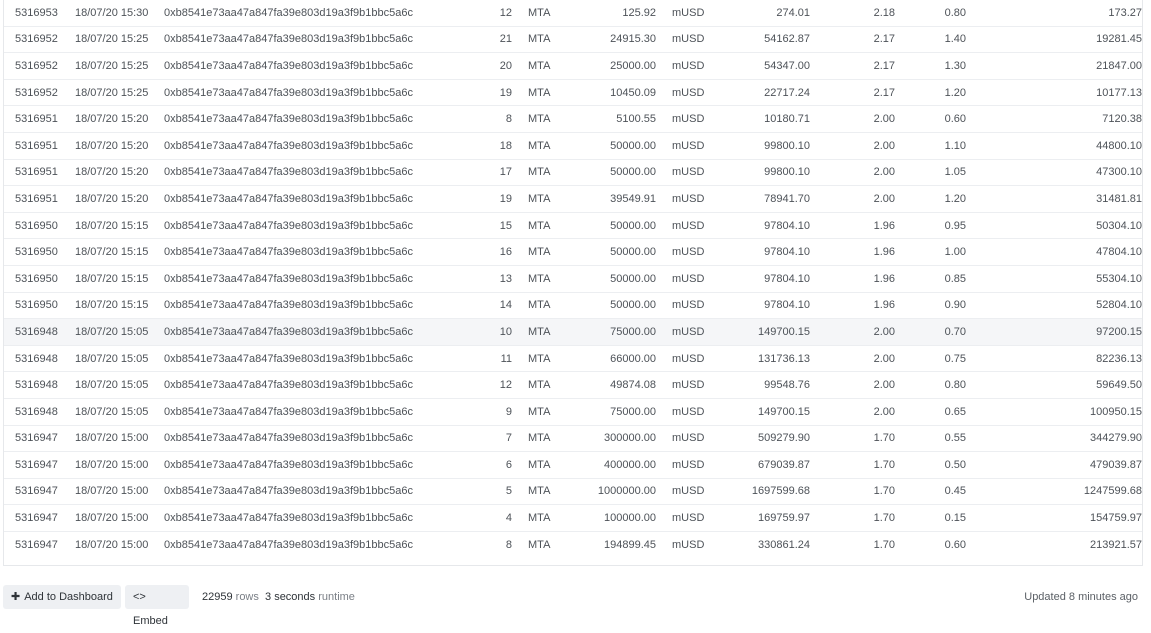 The width and height of the screenshot is (1151, 633). I want to click on cell-time: 18/07/20 15:00, so click(119, 439).